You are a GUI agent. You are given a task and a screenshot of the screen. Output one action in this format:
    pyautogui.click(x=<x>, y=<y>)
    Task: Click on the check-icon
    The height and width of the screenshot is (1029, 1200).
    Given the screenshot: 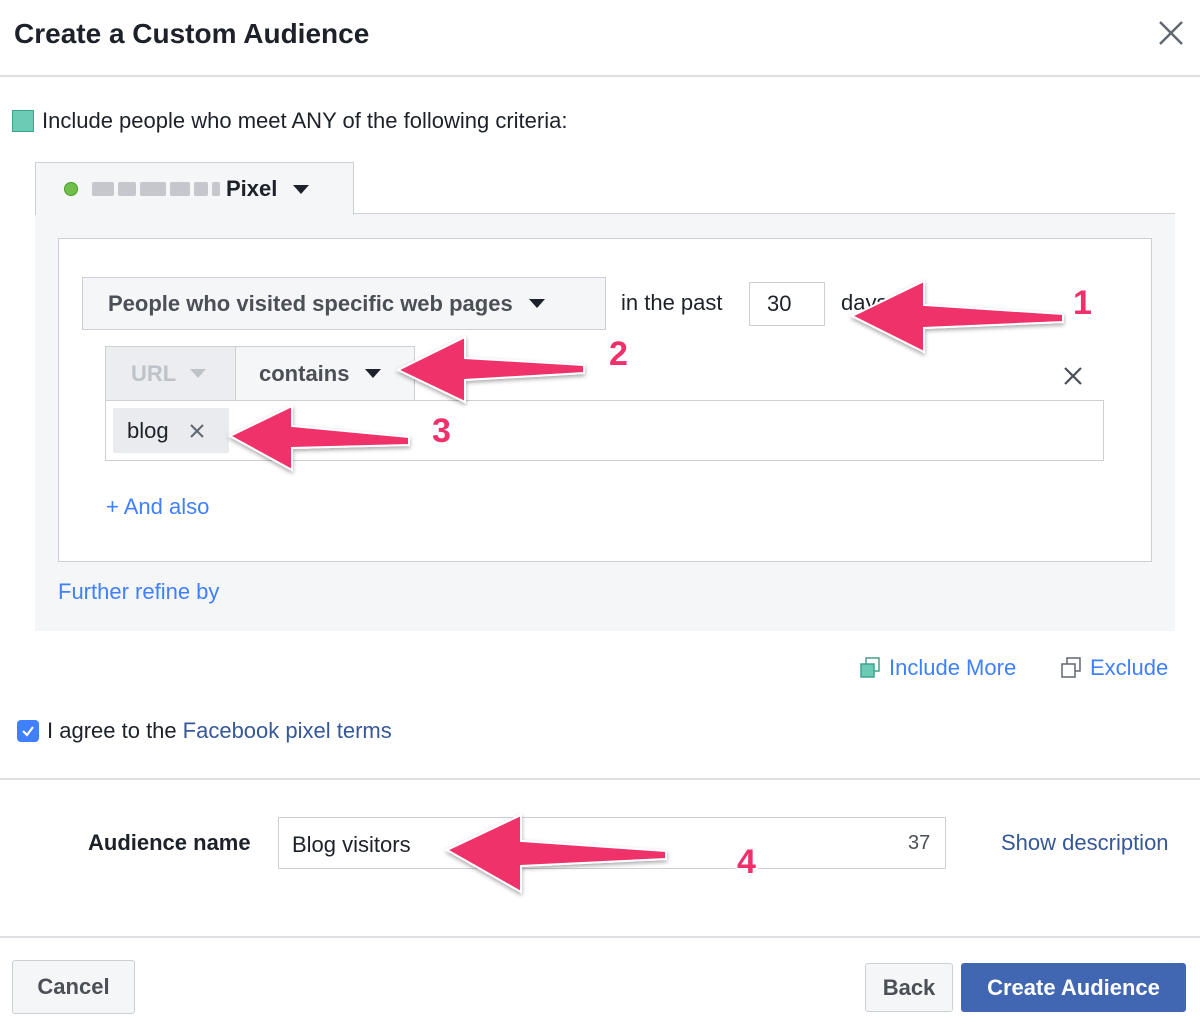 What is the action you would take?
    pyautogui.click(x=28, y=731)
    